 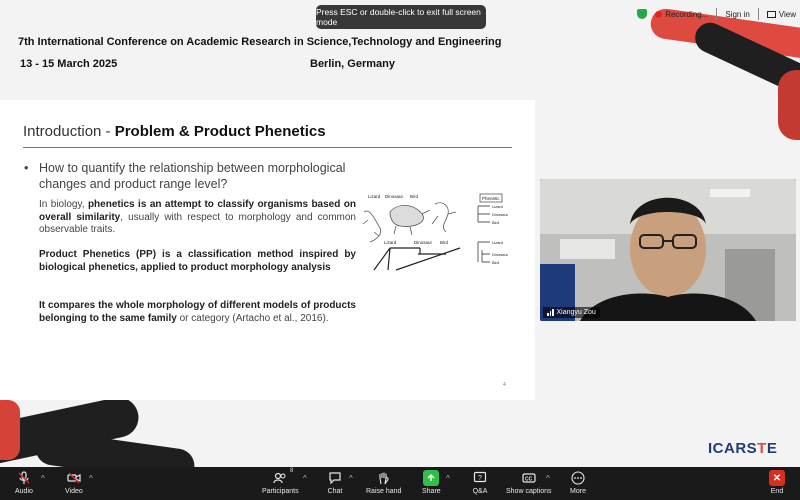 What do you see at coordinates (394, 196) in the screenshot?
I see `fig-top-label-dinosaur: Dinosaur` at bounding box center [394, 196].